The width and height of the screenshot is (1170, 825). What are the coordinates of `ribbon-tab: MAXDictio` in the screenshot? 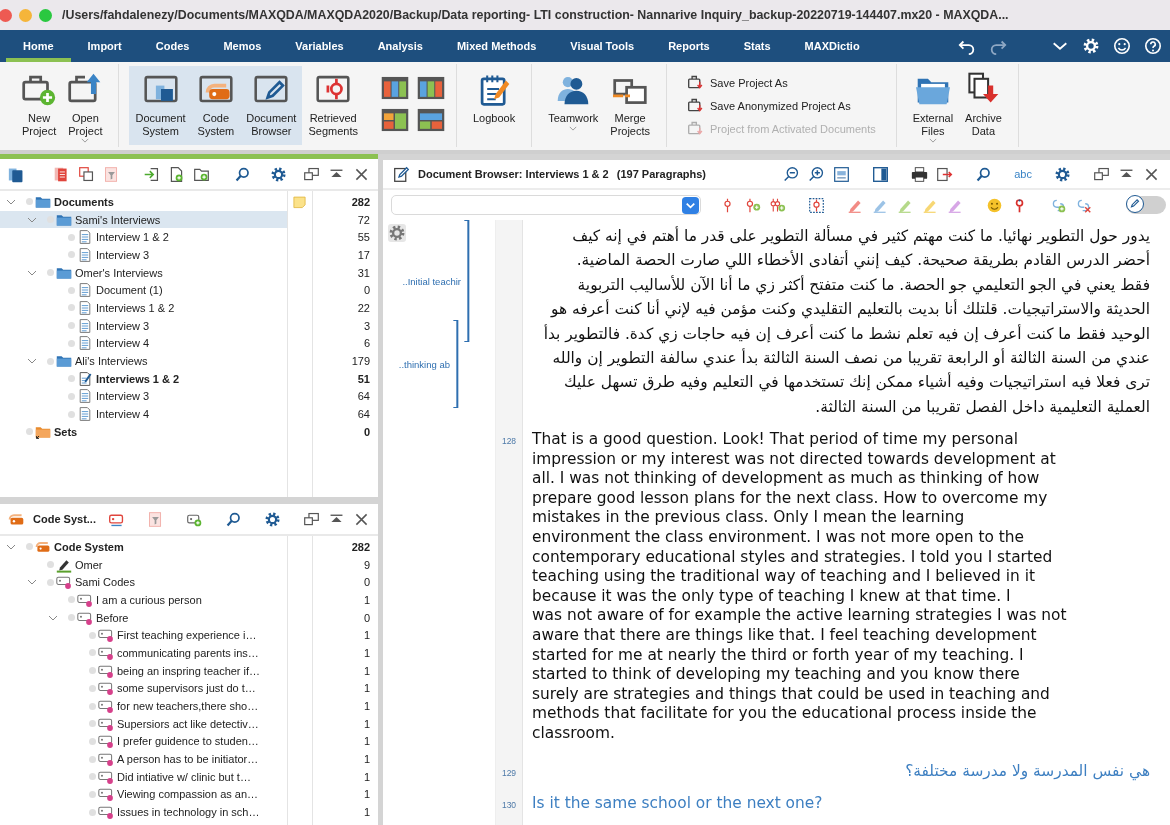 It's located at (832, 46).